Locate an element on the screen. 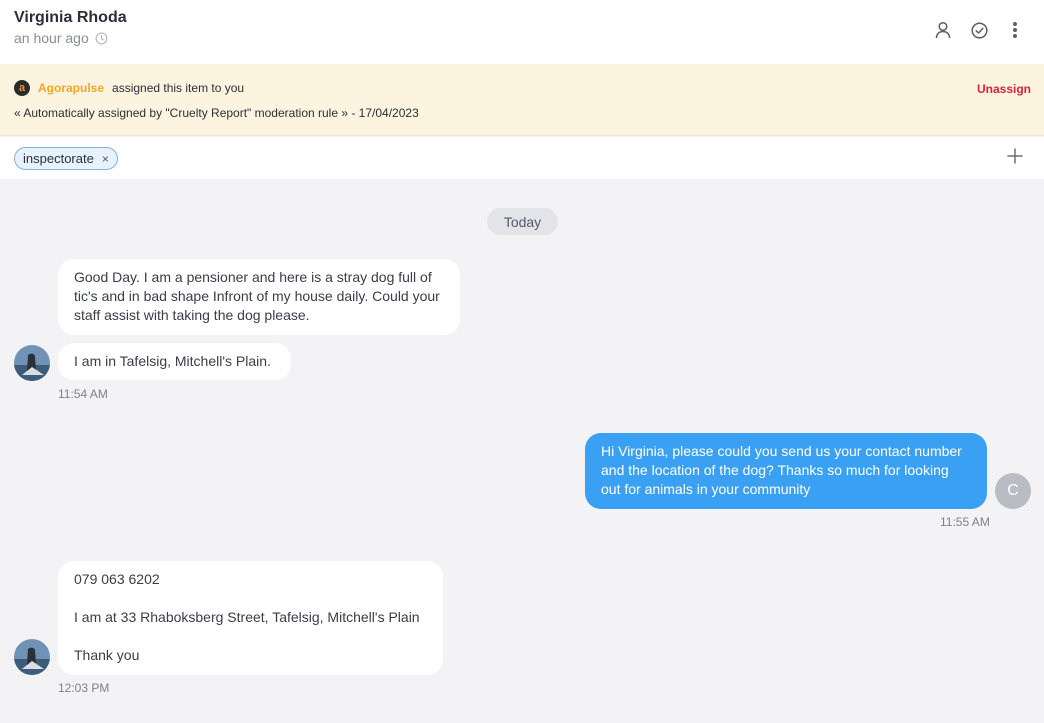 This screenshot has height=723, width=1044. mark-done-button is located at coordinates (979, 30).